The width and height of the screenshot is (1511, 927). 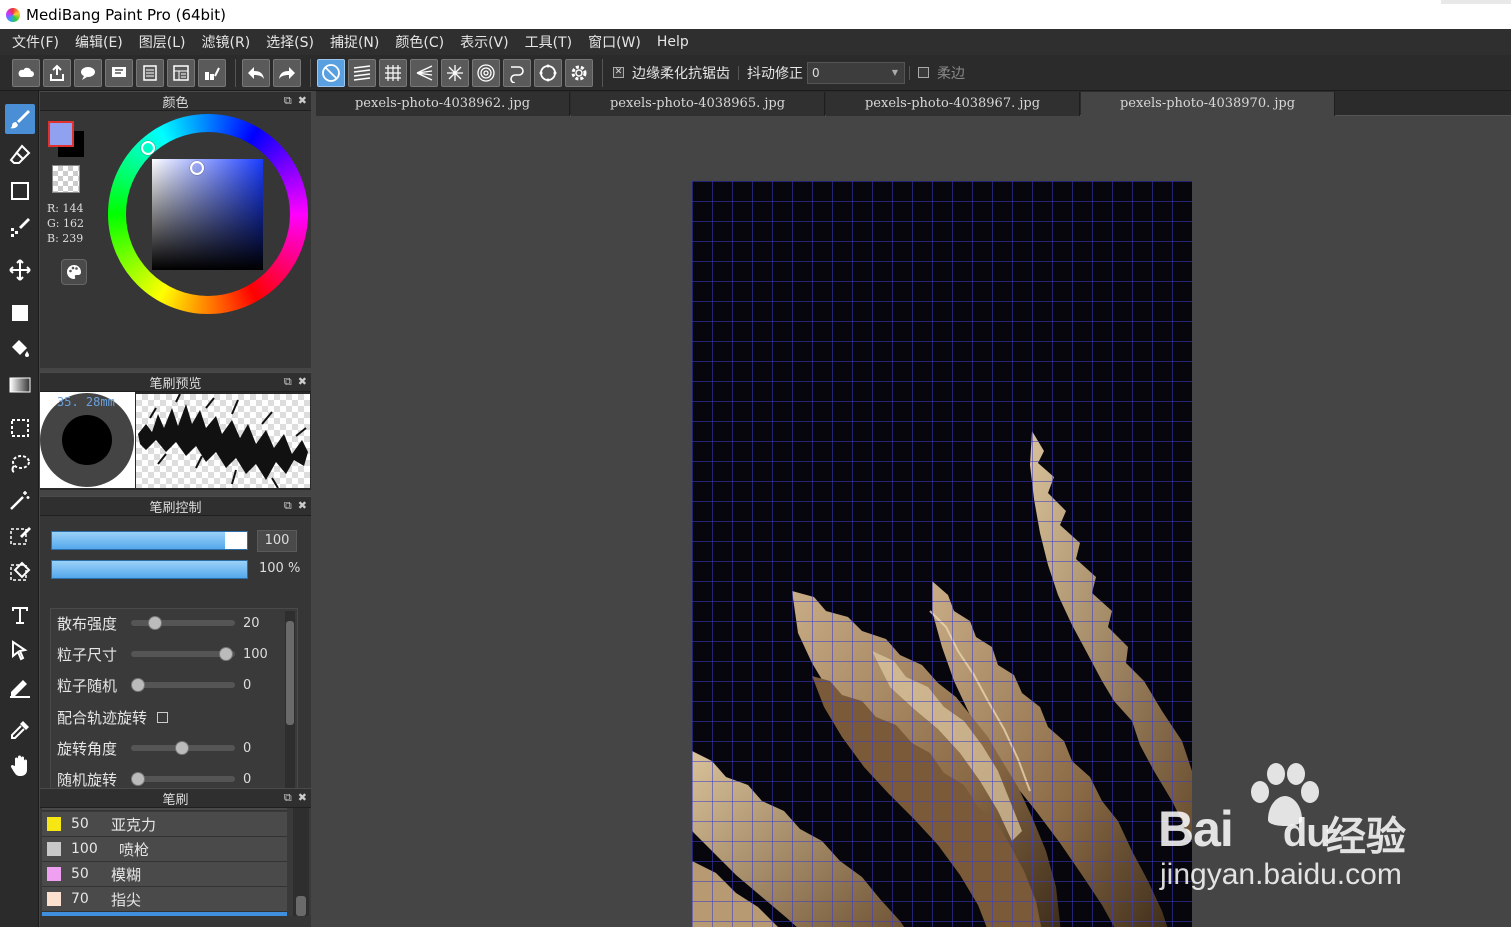 What do you see at coordinates (20, 385) in the screenshot?
I see `gradient-icon` at bounding box center [20, 385].